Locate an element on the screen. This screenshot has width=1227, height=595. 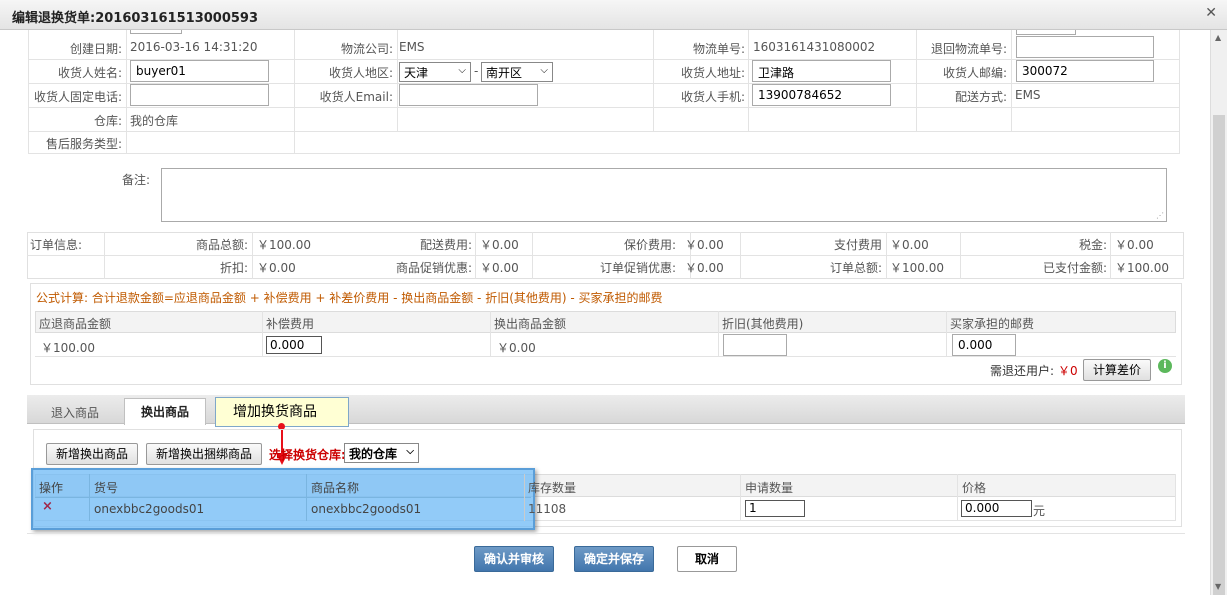
warehouse-label: 仓库: is located at coordinates (107, 121).